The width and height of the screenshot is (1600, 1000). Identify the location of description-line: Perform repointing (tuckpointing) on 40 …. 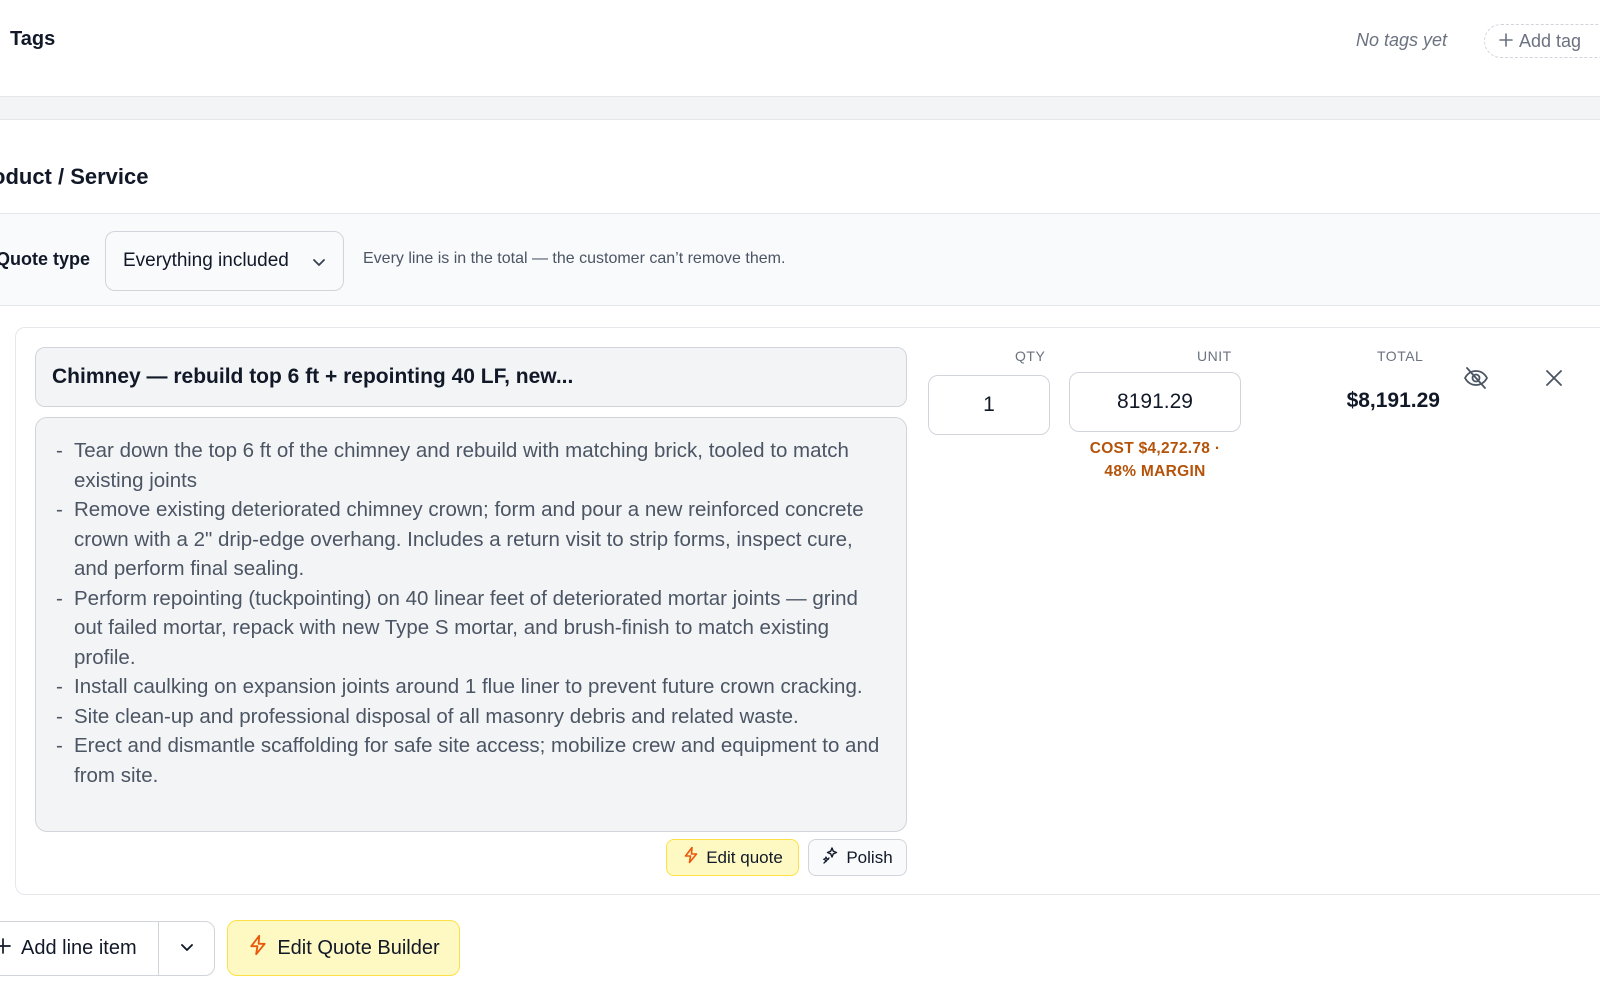
(471, 628).